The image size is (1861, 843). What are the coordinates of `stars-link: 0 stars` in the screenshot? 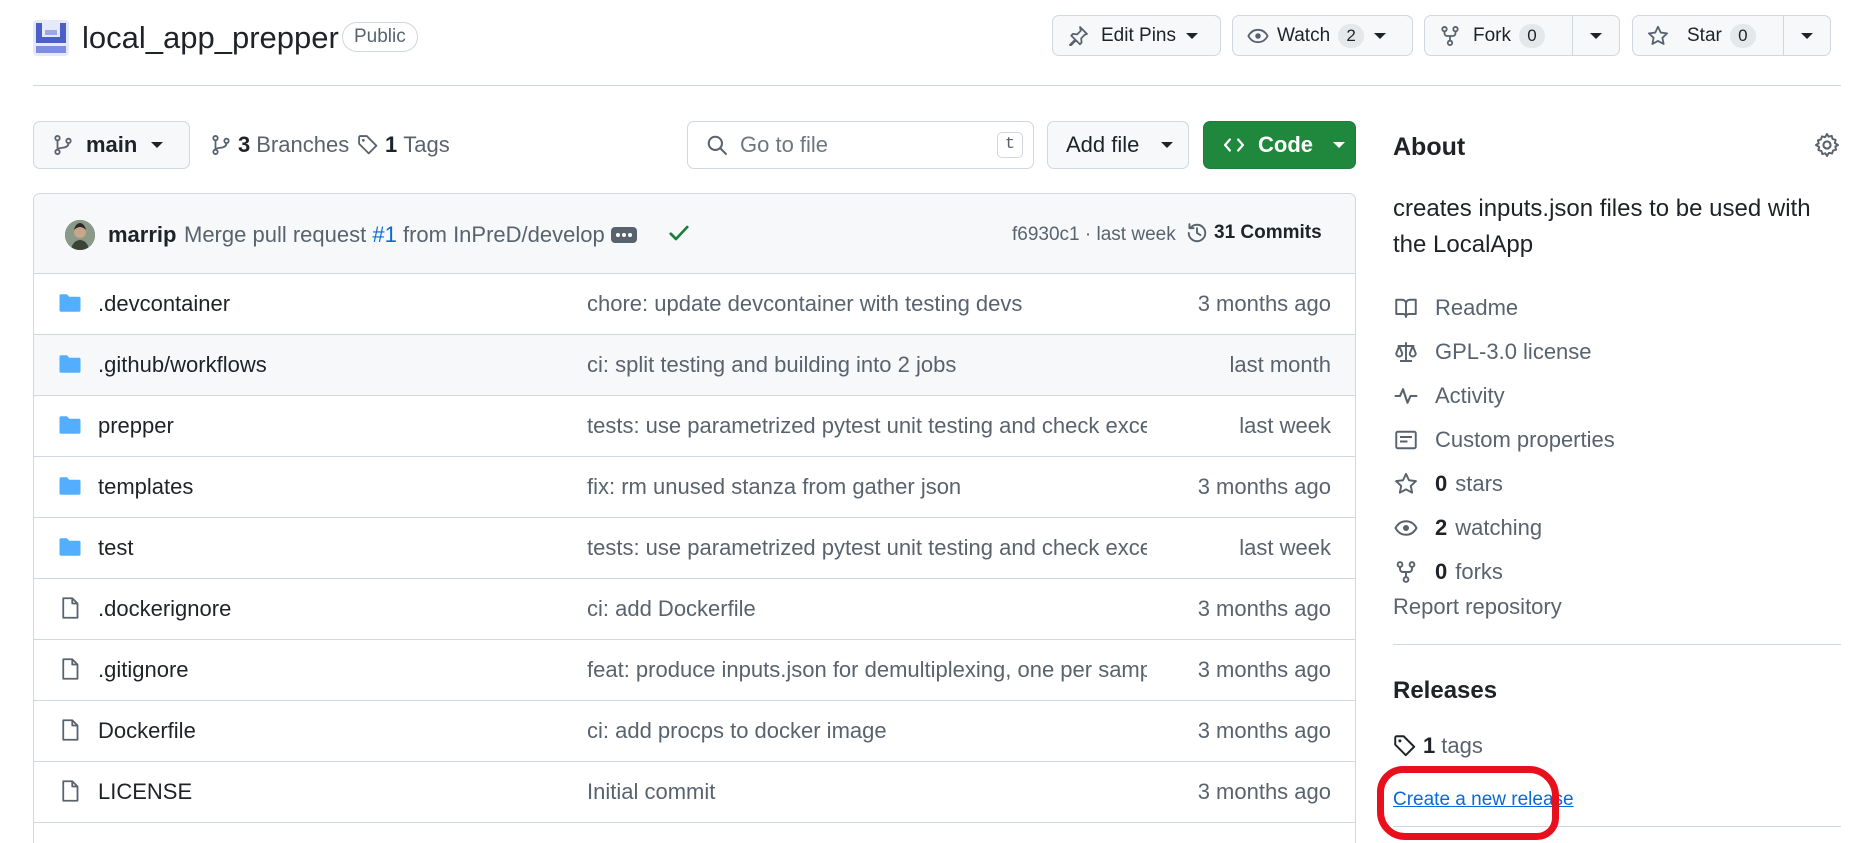 It's located at (1504, 484).